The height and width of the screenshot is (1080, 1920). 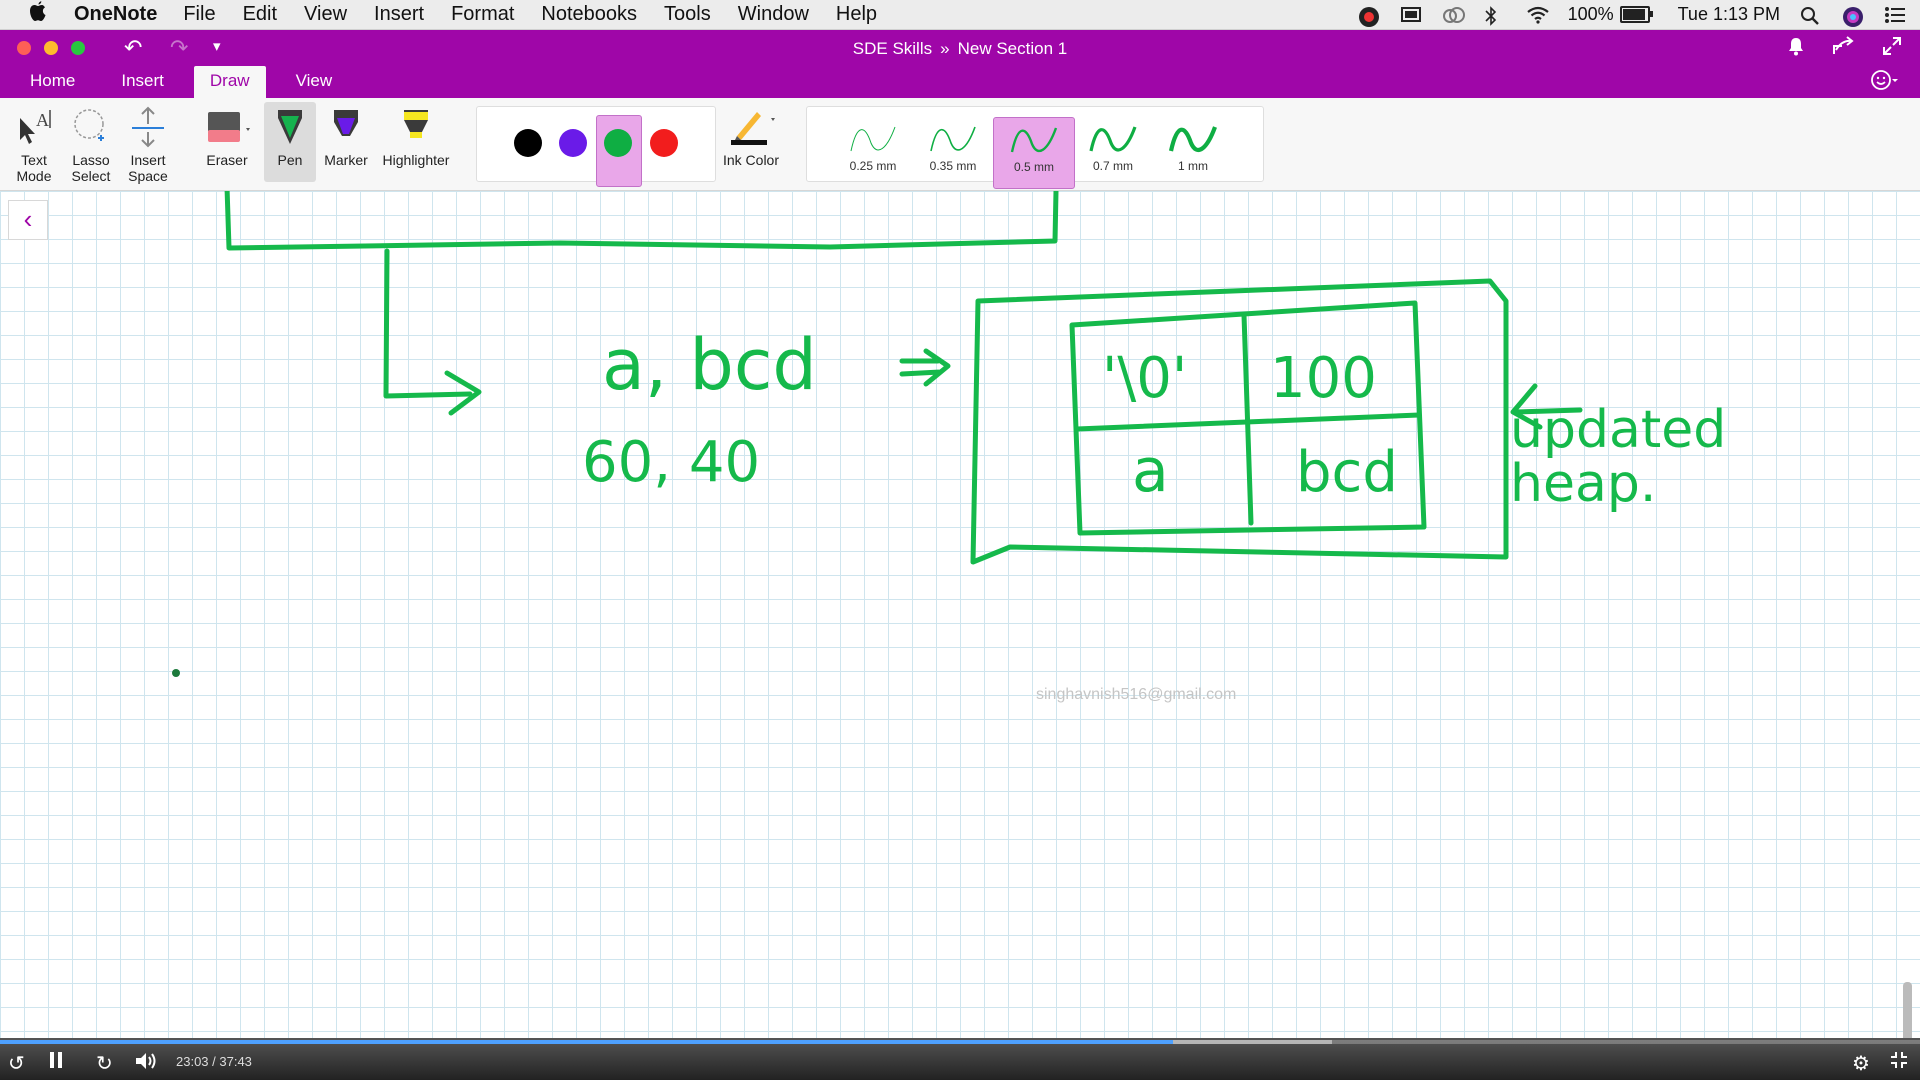 What do you see at coordinates (16, 1063) in the screenshot?
I see `replay-icon: ↺` at bounding box center [16, 1063].